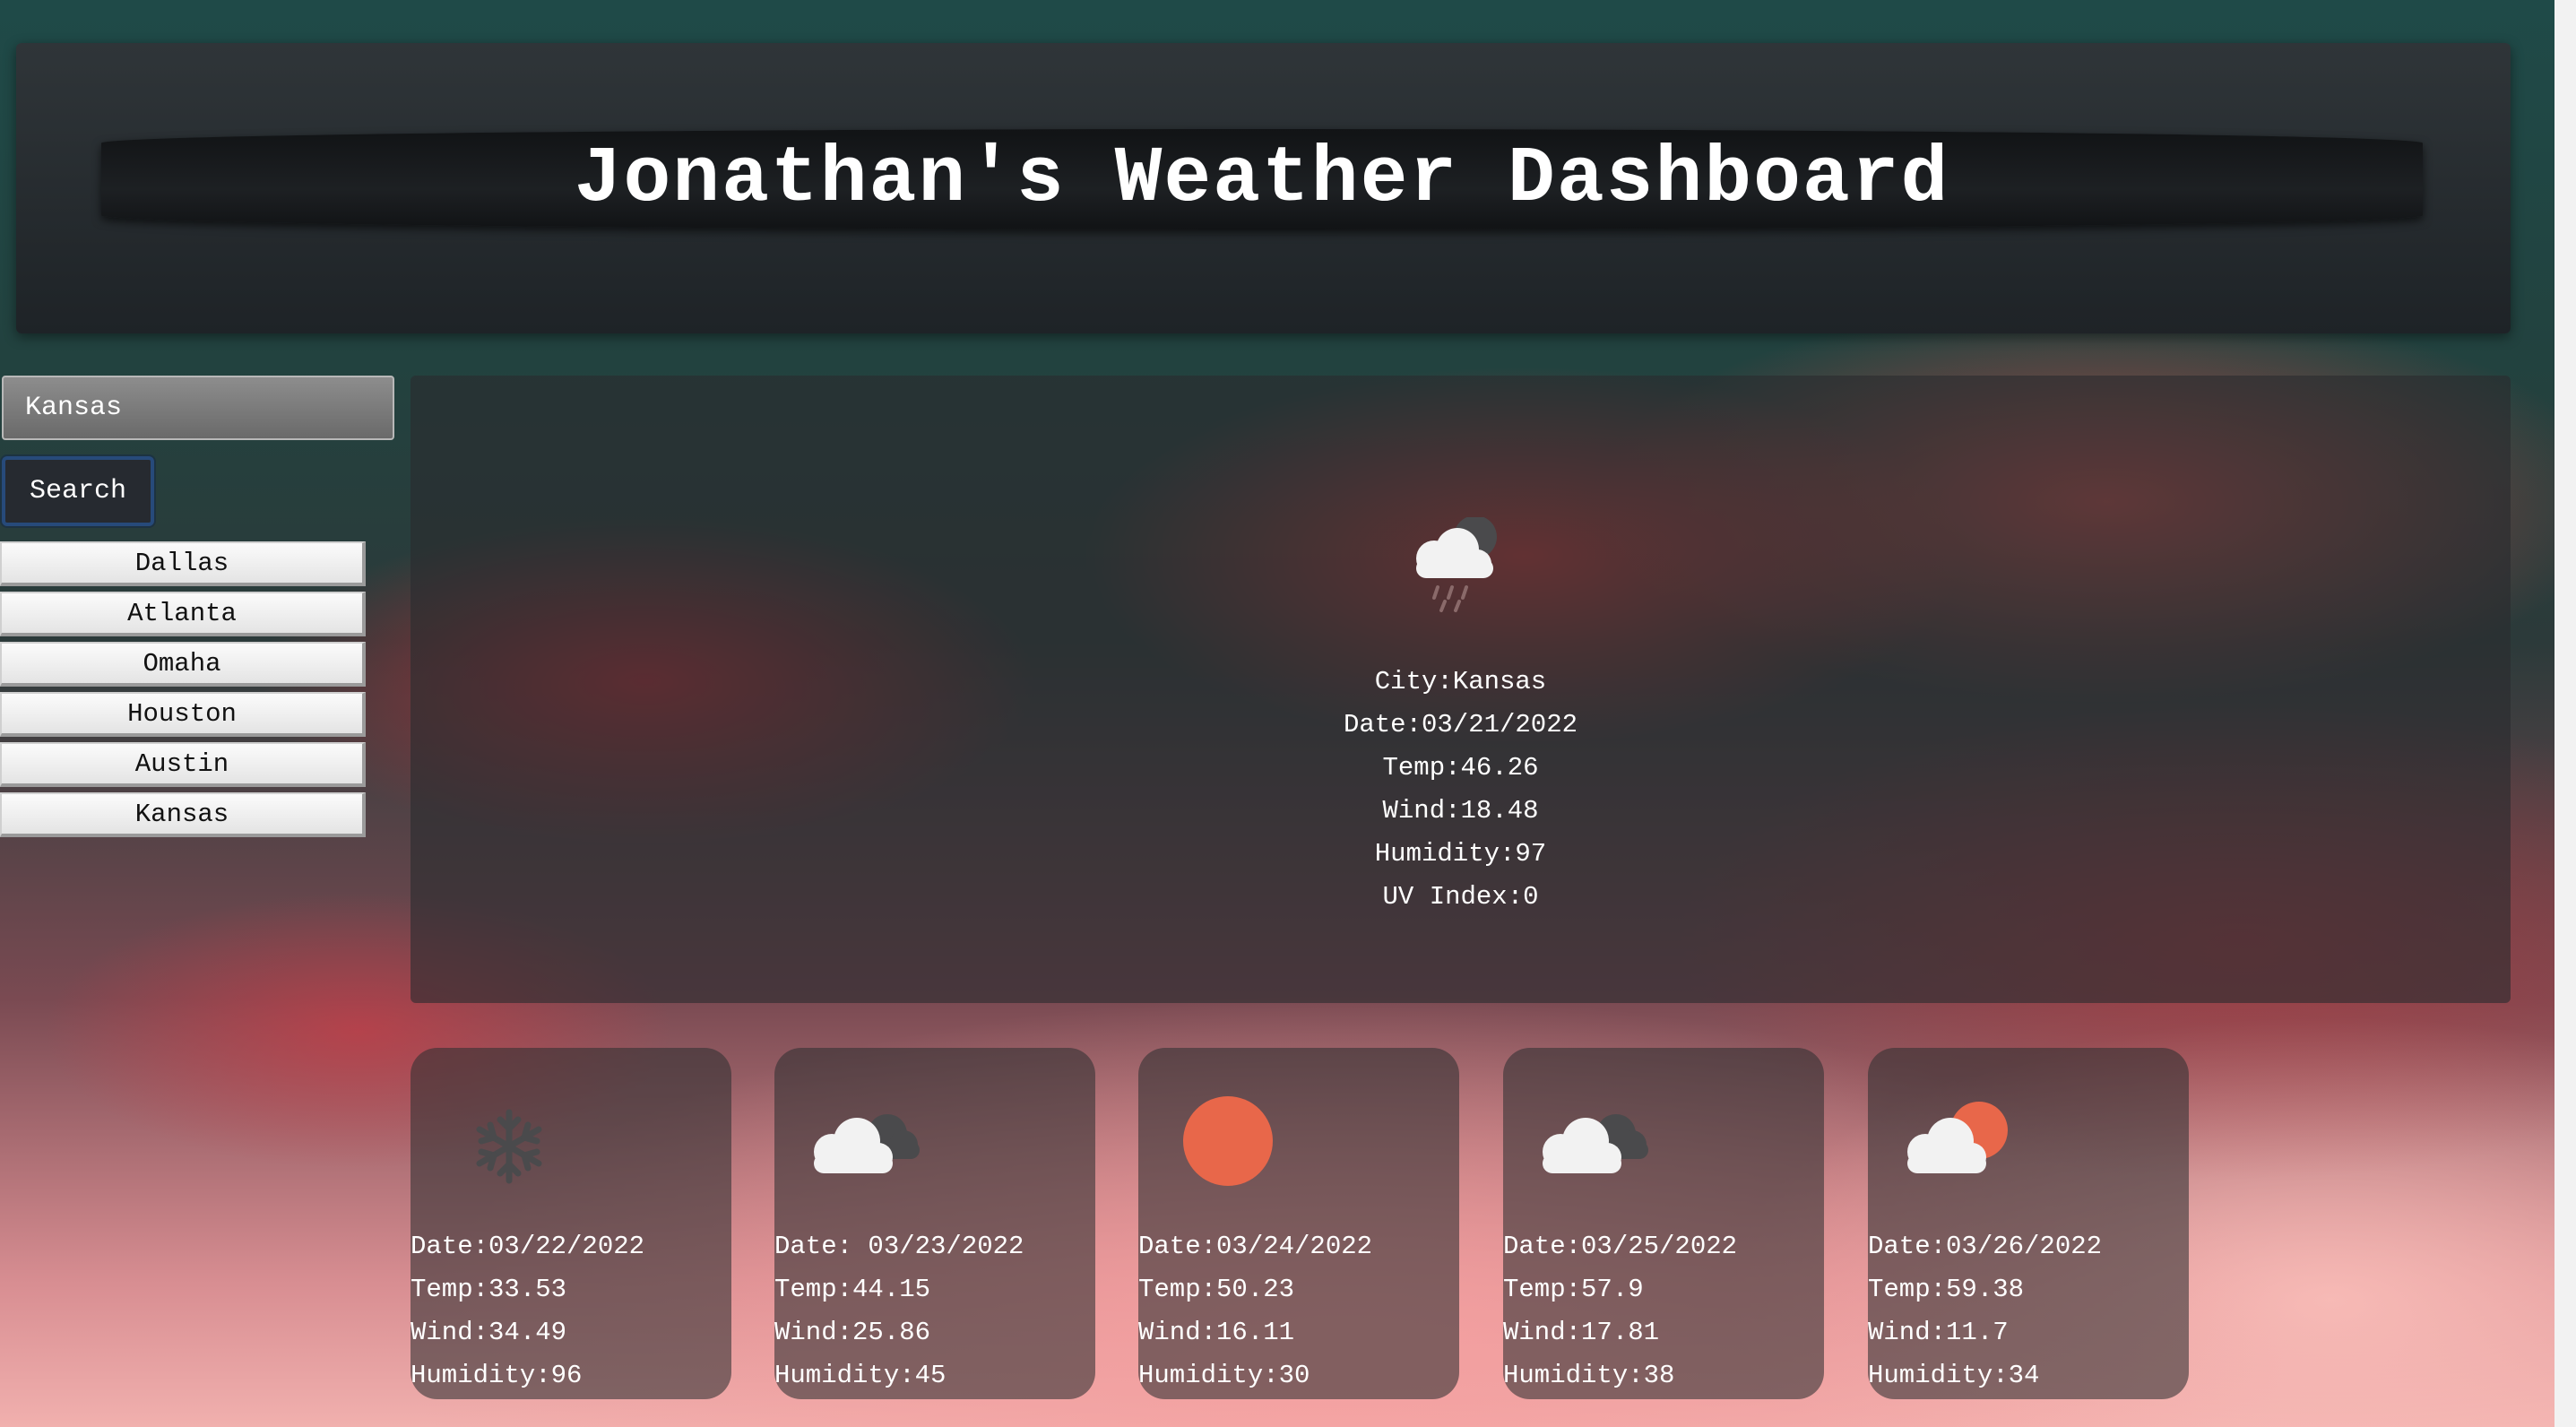  Describe the element at coordinates (1460, 811) in the screenshot. I see `current-wind: Wind:18.48` at that location.